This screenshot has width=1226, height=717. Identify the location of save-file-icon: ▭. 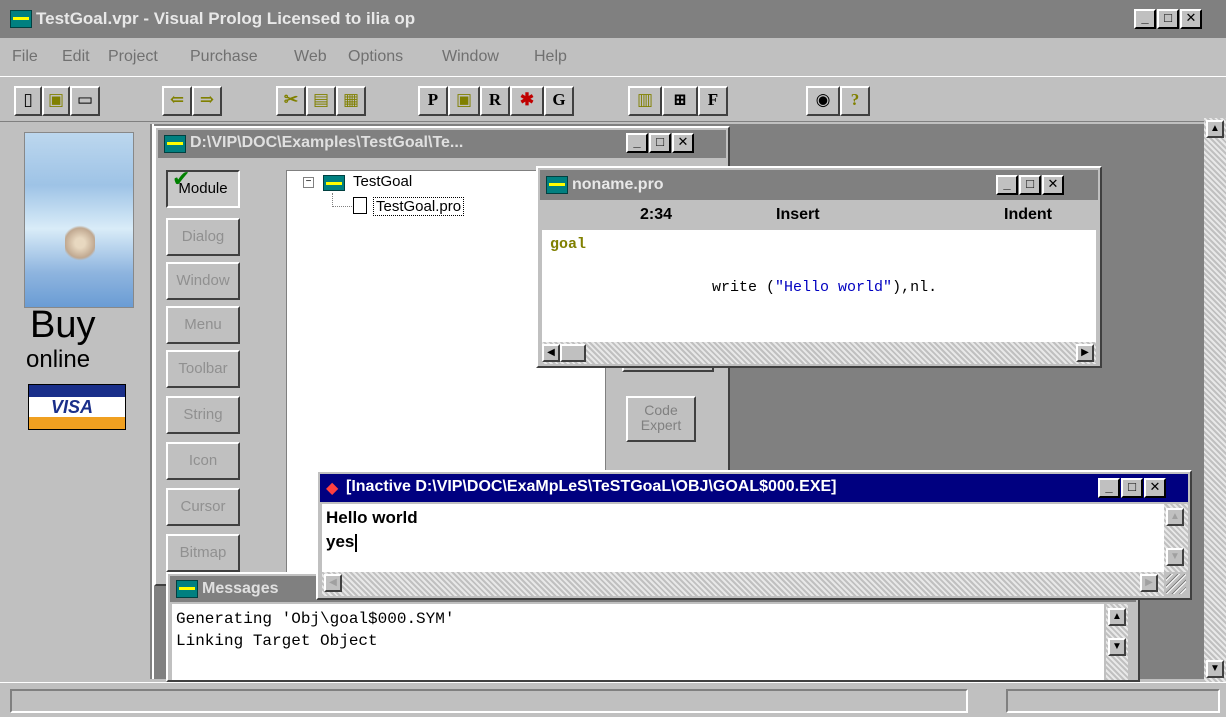
(85, 101).